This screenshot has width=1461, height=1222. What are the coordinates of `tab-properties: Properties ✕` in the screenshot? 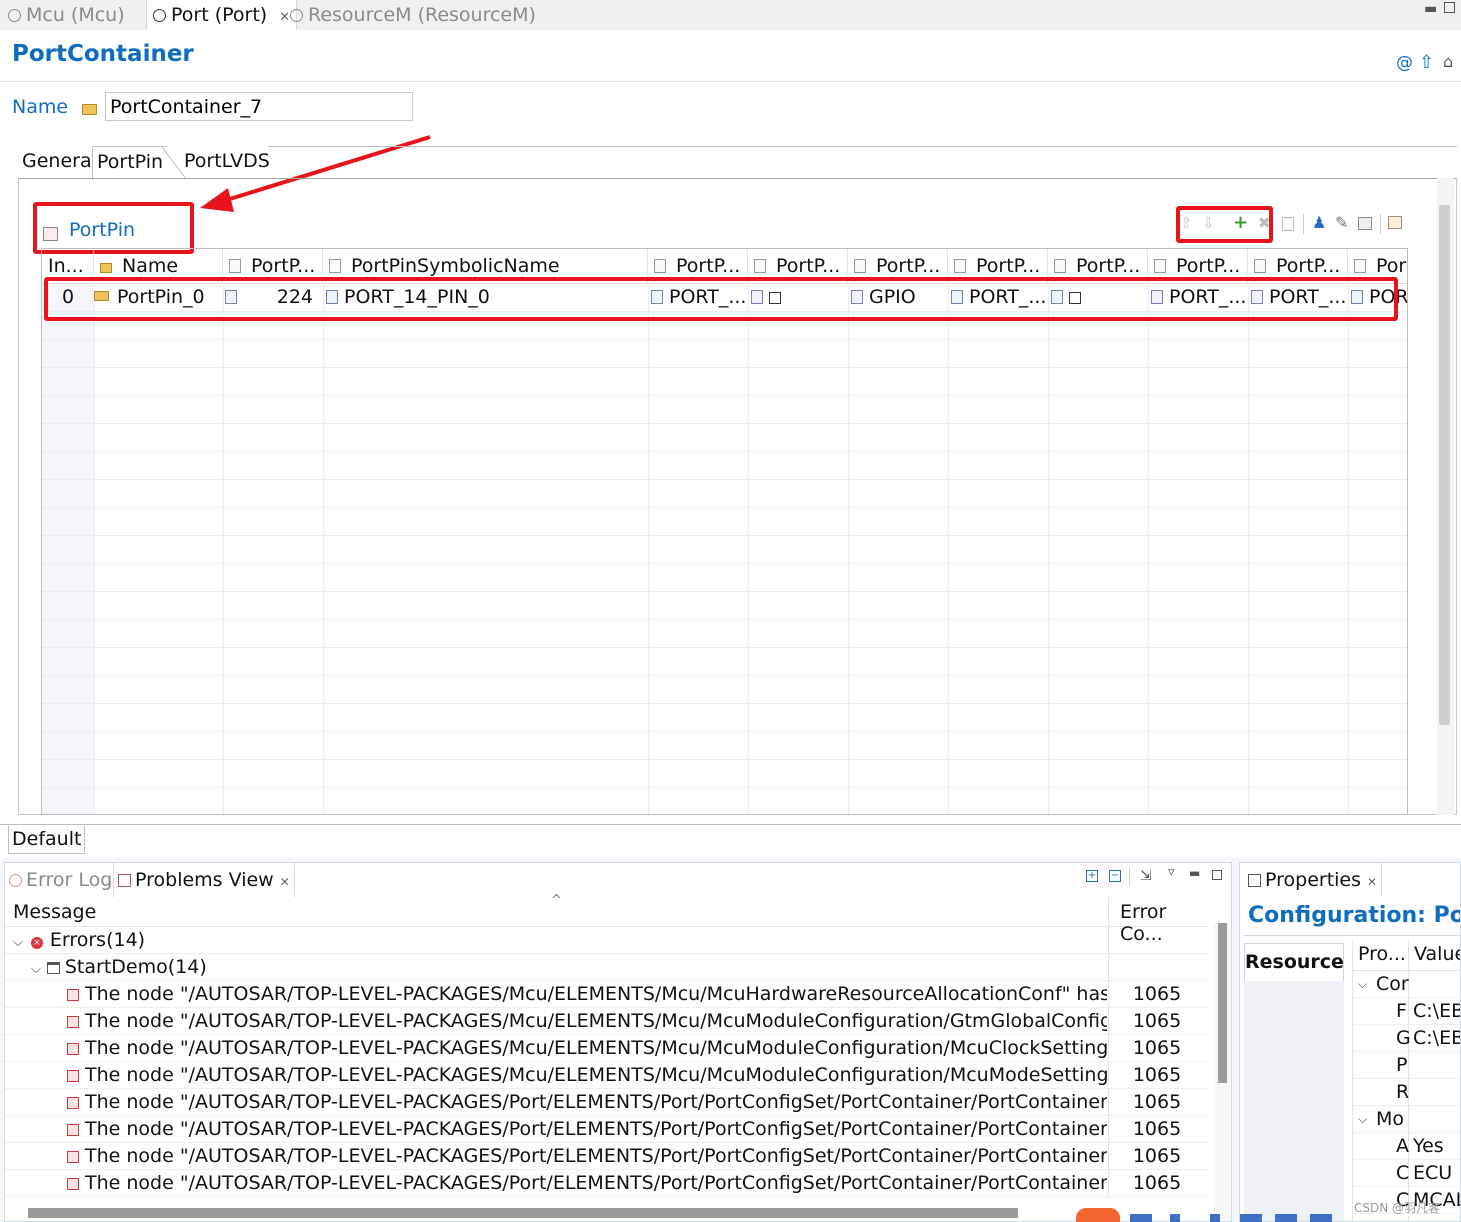 It's located at (1313, 880).